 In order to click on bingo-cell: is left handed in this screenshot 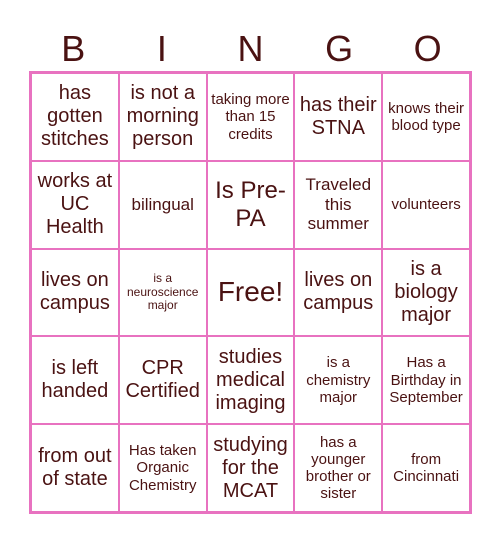, I will do `click(75, 380)`.